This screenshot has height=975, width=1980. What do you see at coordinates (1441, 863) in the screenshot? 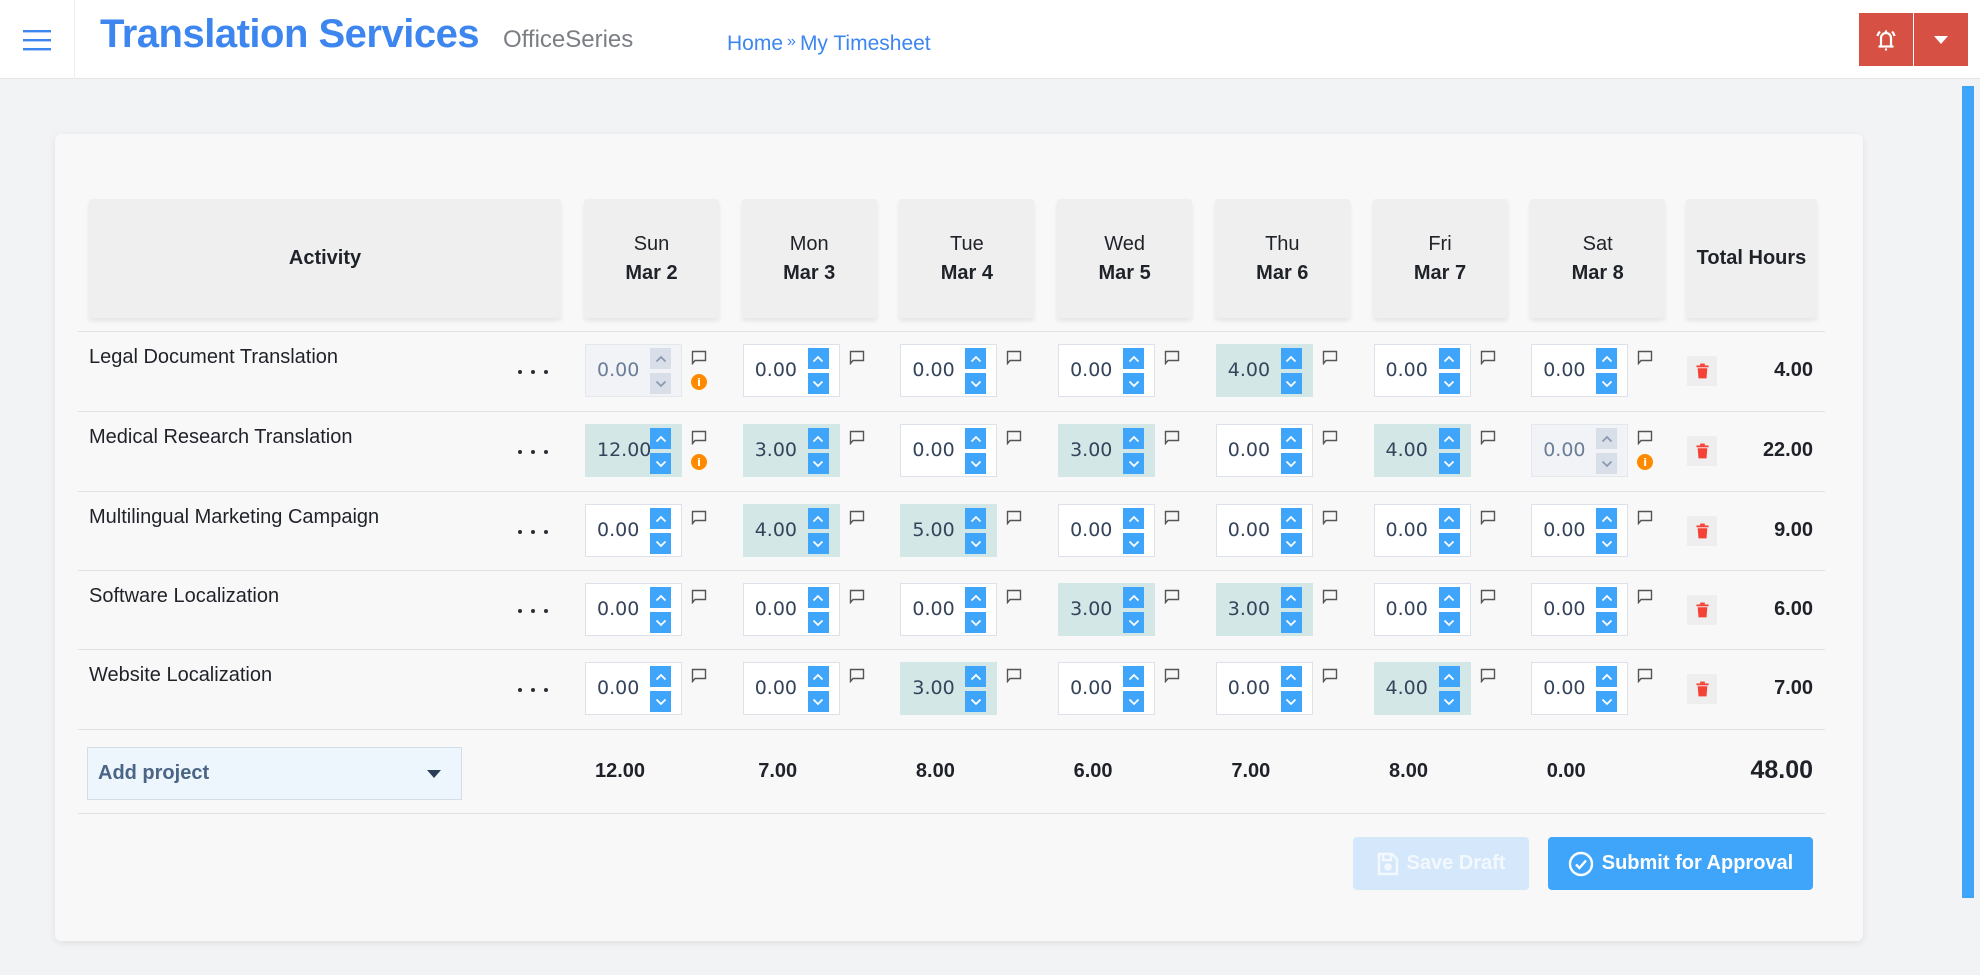
I see `save-draft-button: Save Draft` at bounding box center [1441, 863].